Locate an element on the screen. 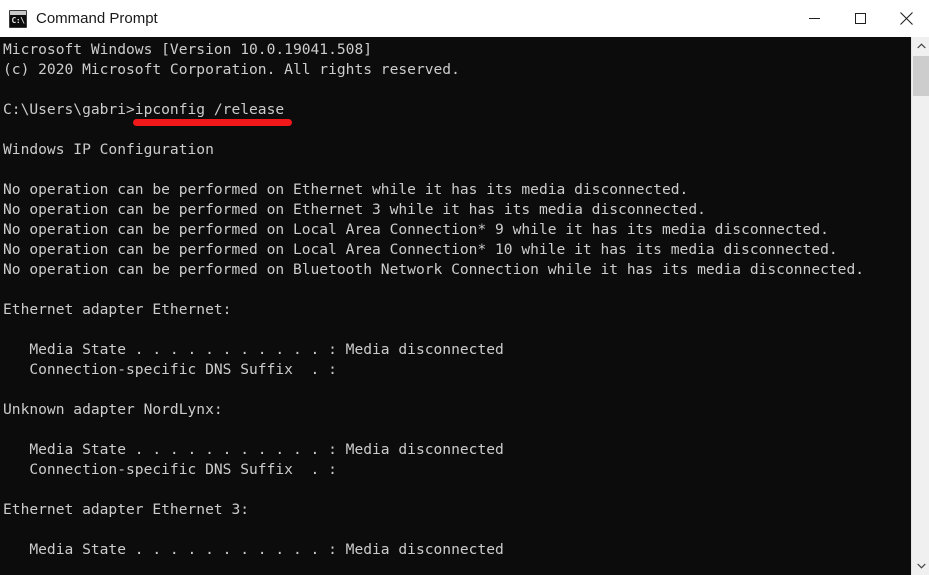 This screenshot has height=575, width=929. scroll-up-button is located at coordinates (920, 46).